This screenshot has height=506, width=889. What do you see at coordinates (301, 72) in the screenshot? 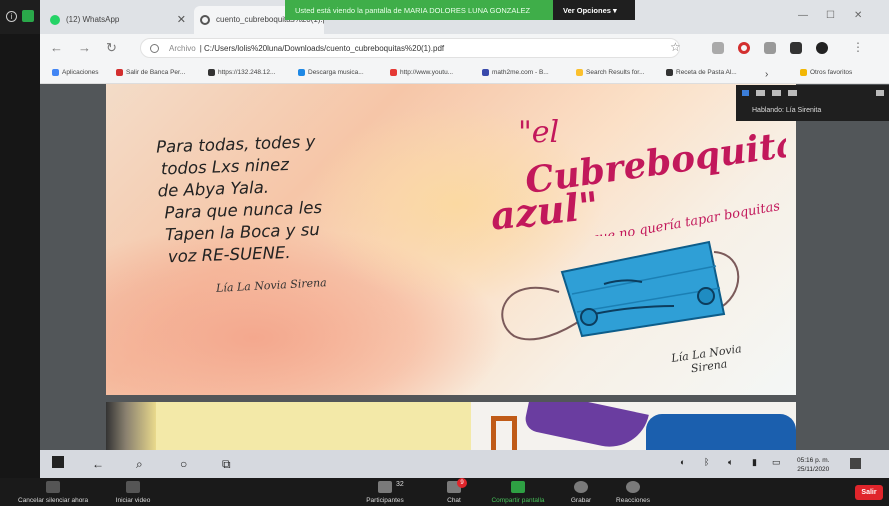
I see `music-icon` at bounding box center [301, 72].